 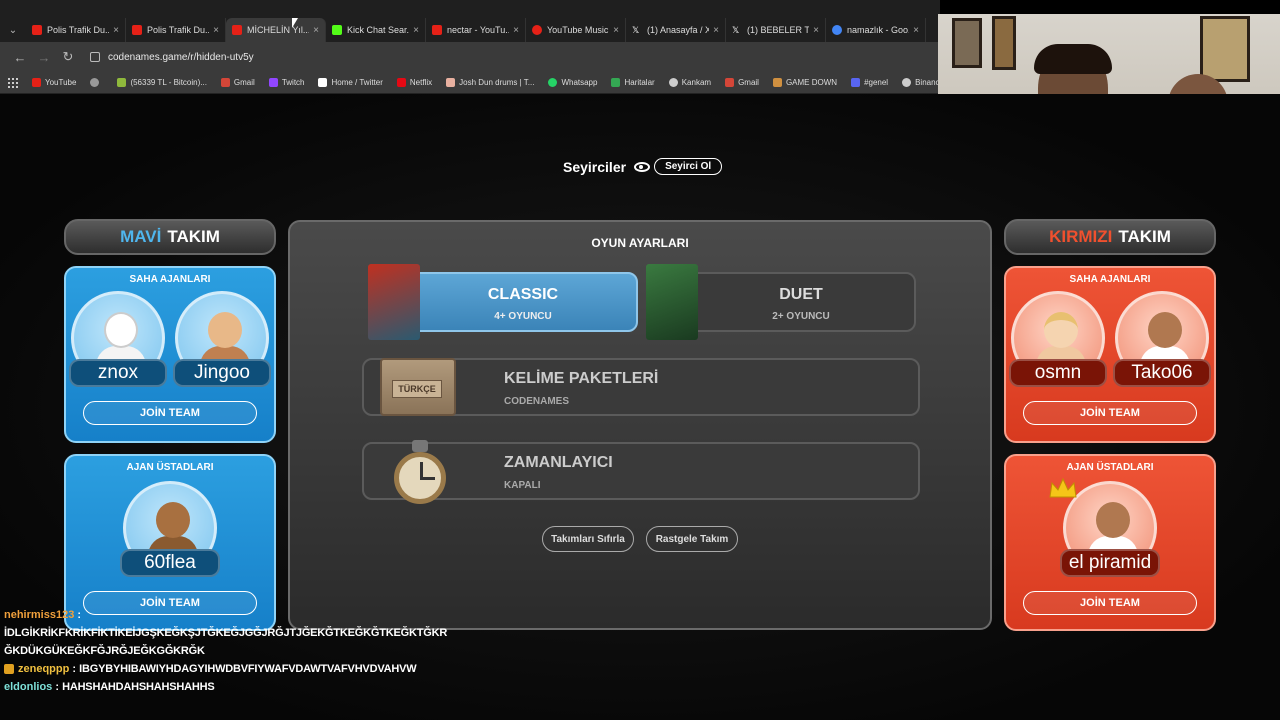 I want to click on bookmark-label: Netflix, so click(x=421, y=82).